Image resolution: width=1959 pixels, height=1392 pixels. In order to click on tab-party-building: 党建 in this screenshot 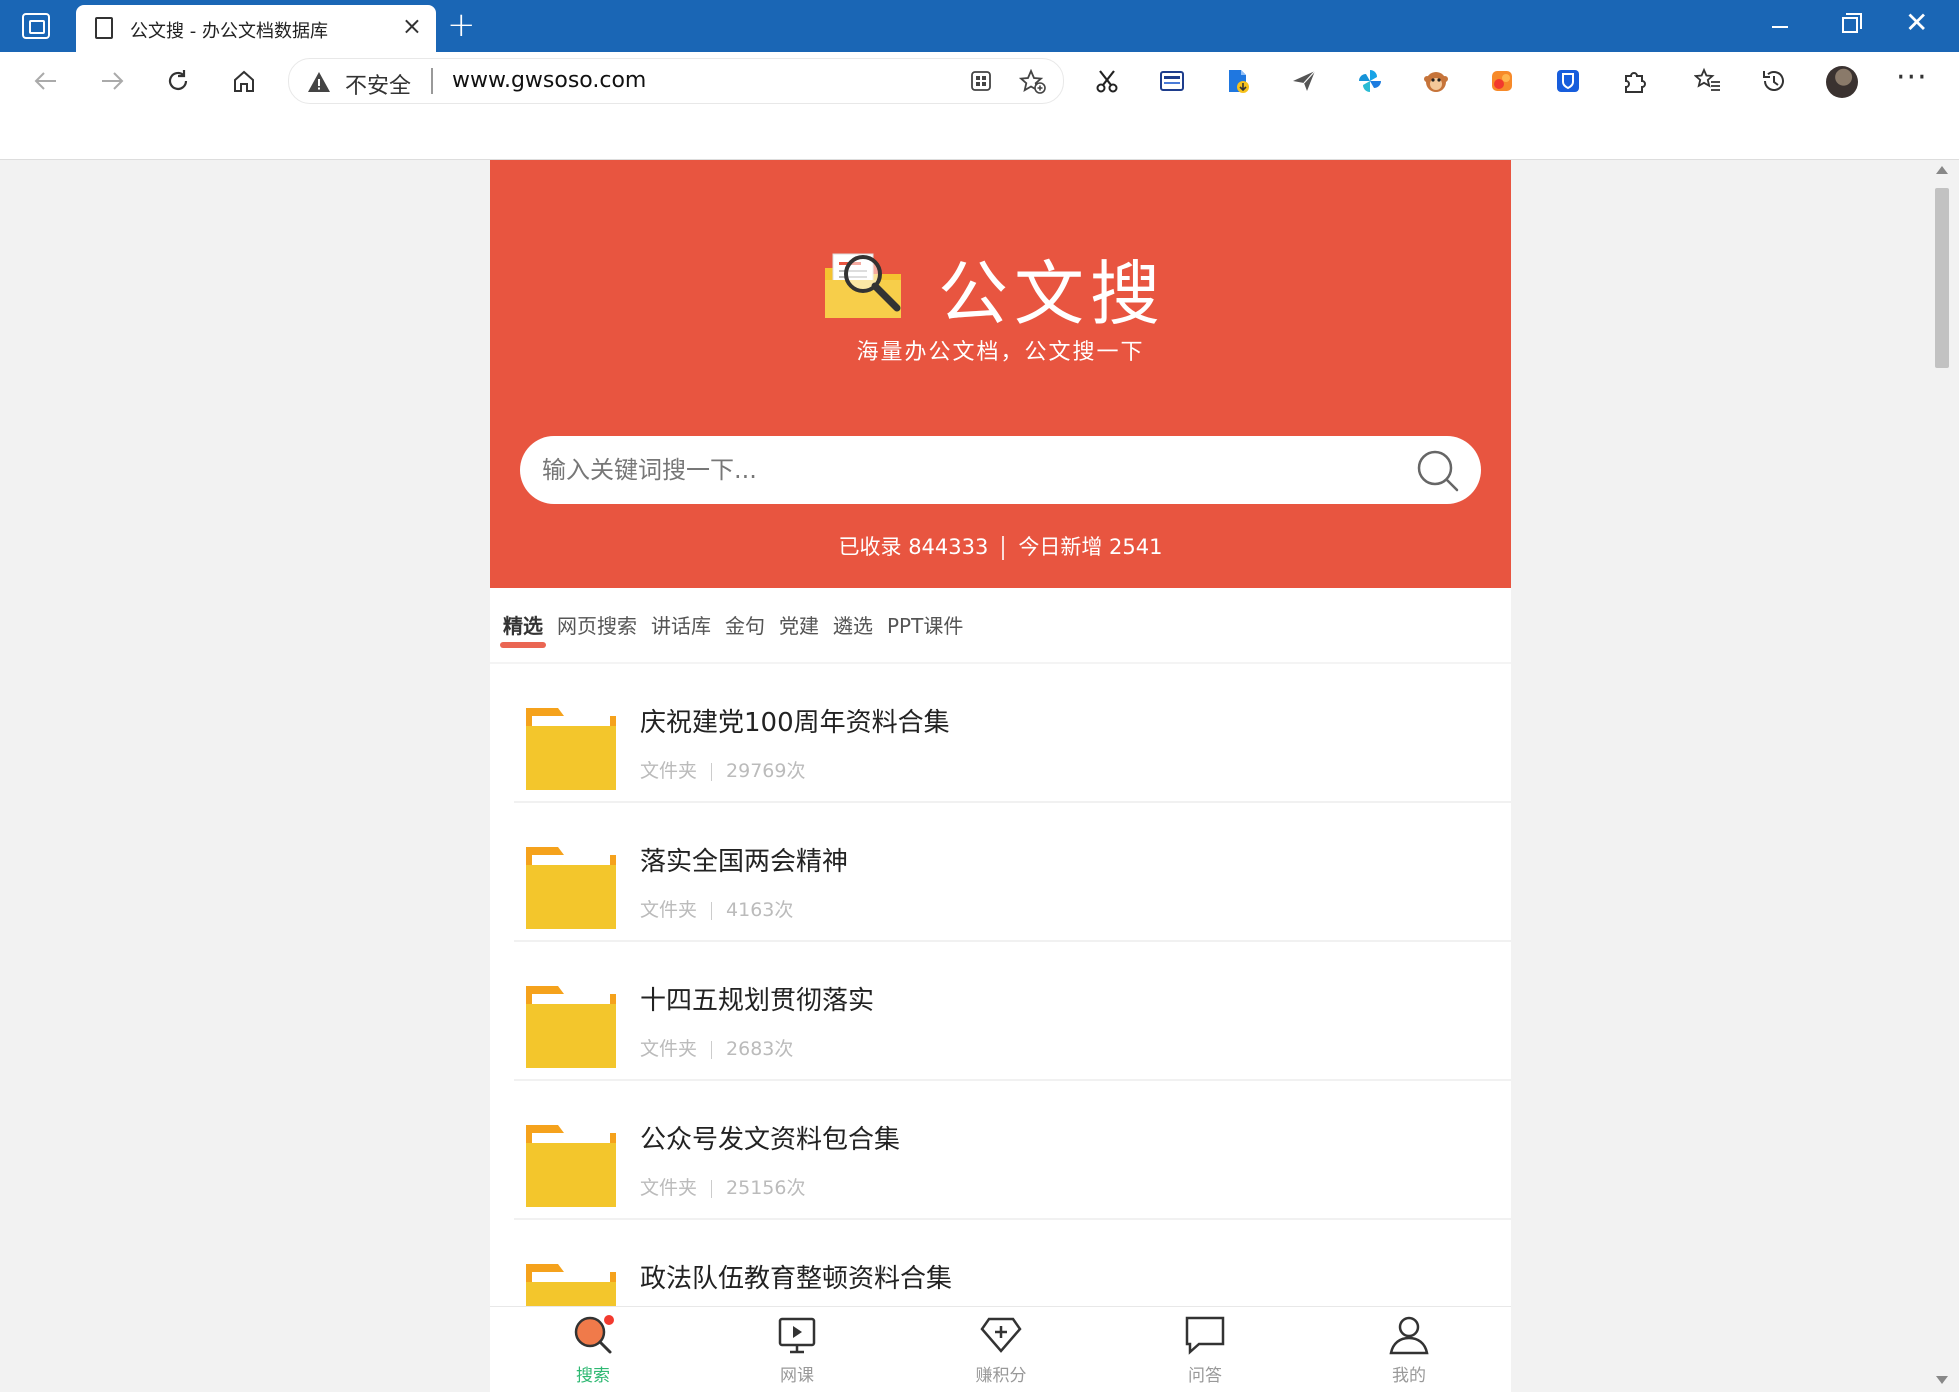, I will do `click(799, 630)`.